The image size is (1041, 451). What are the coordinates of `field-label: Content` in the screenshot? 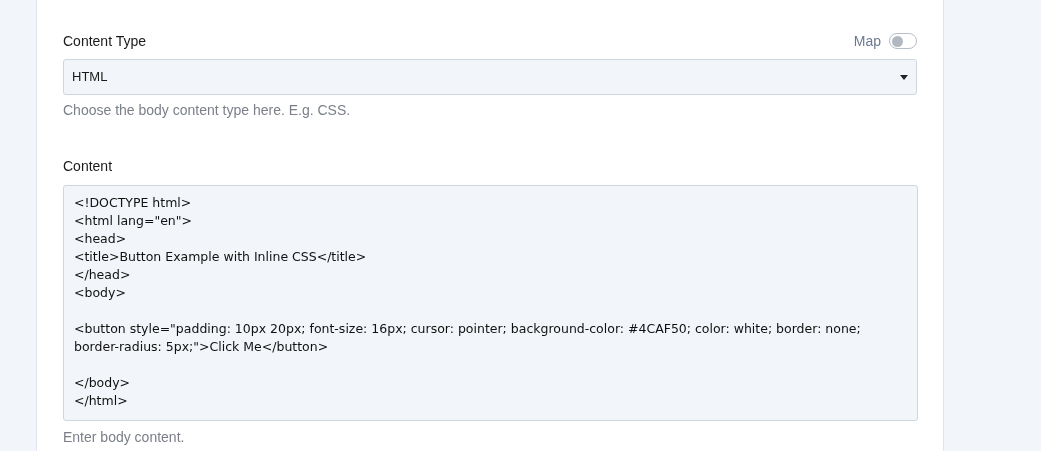 It's located at (88, 166).